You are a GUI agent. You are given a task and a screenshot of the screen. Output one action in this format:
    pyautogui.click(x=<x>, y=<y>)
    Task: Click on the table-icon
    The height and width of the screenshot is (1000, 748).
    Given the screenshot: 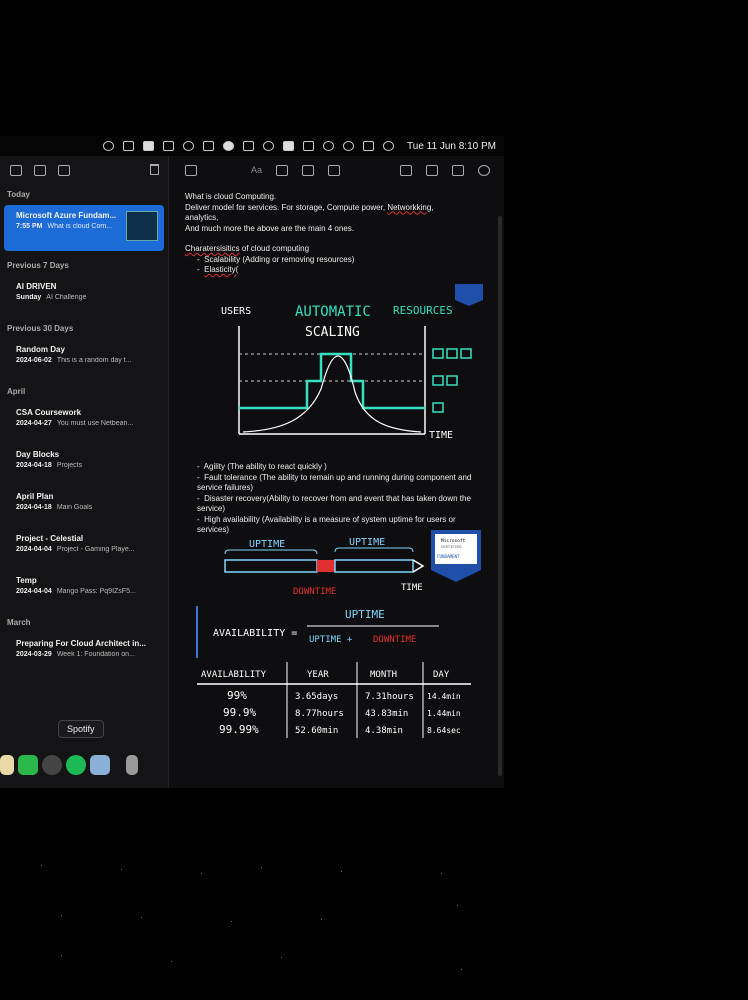 What is the action you would take?
    pyautogui.click(x=308, y=170)
    